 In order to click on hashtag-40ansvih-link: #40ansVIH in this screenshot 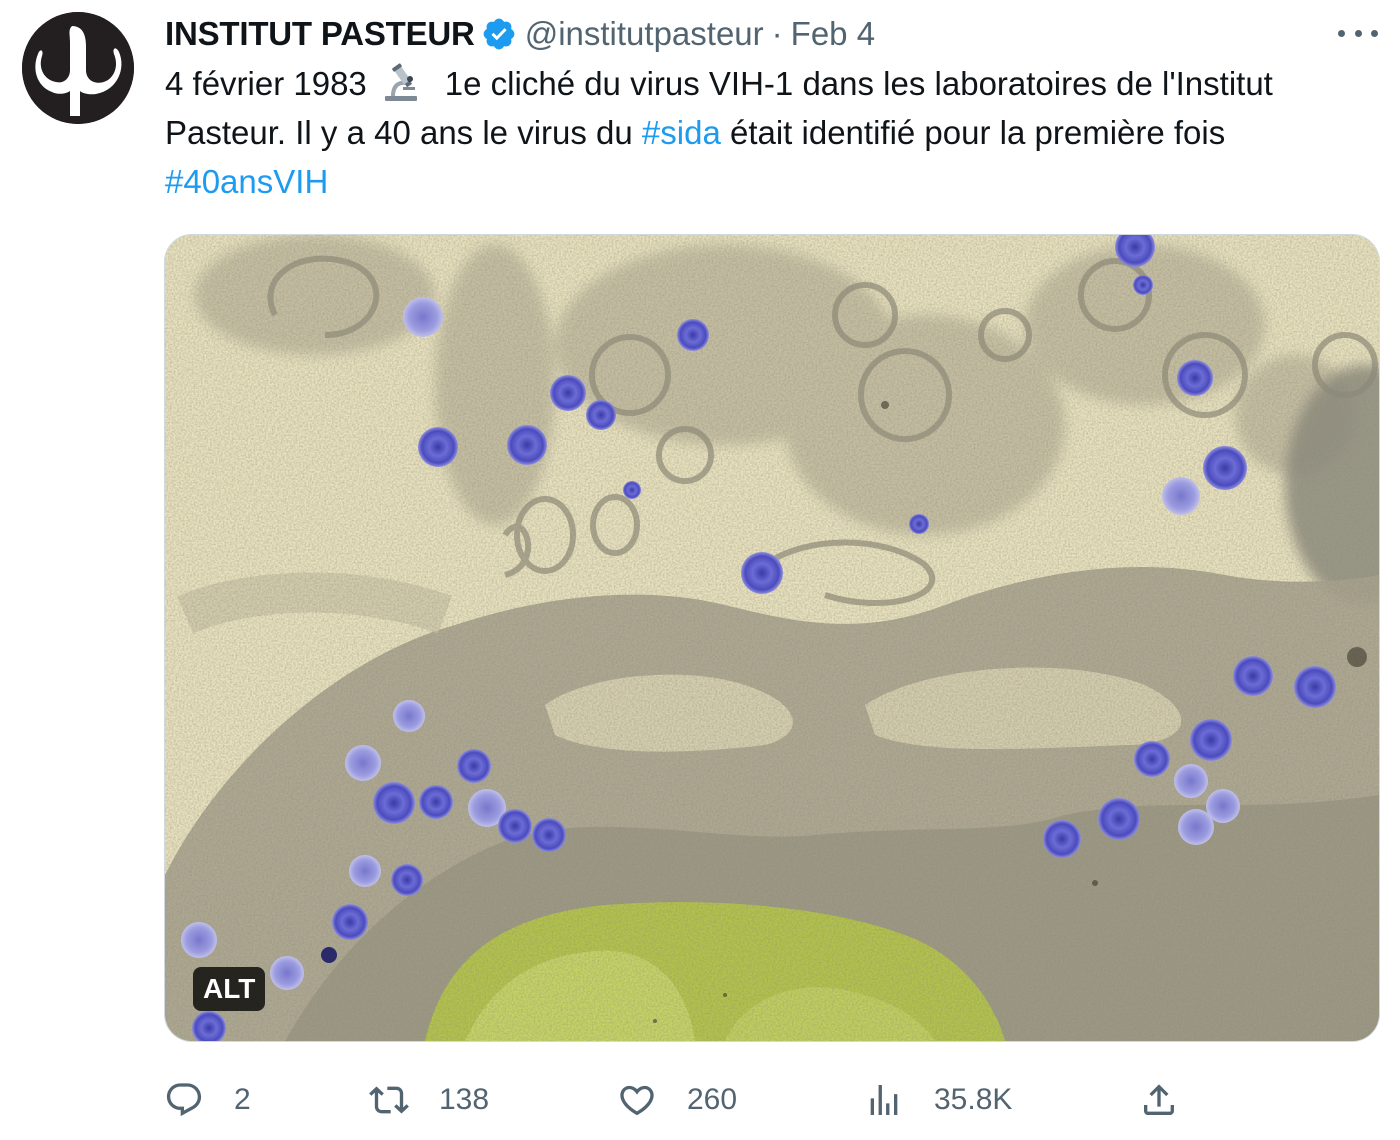, I will do `click(246, 181)`.